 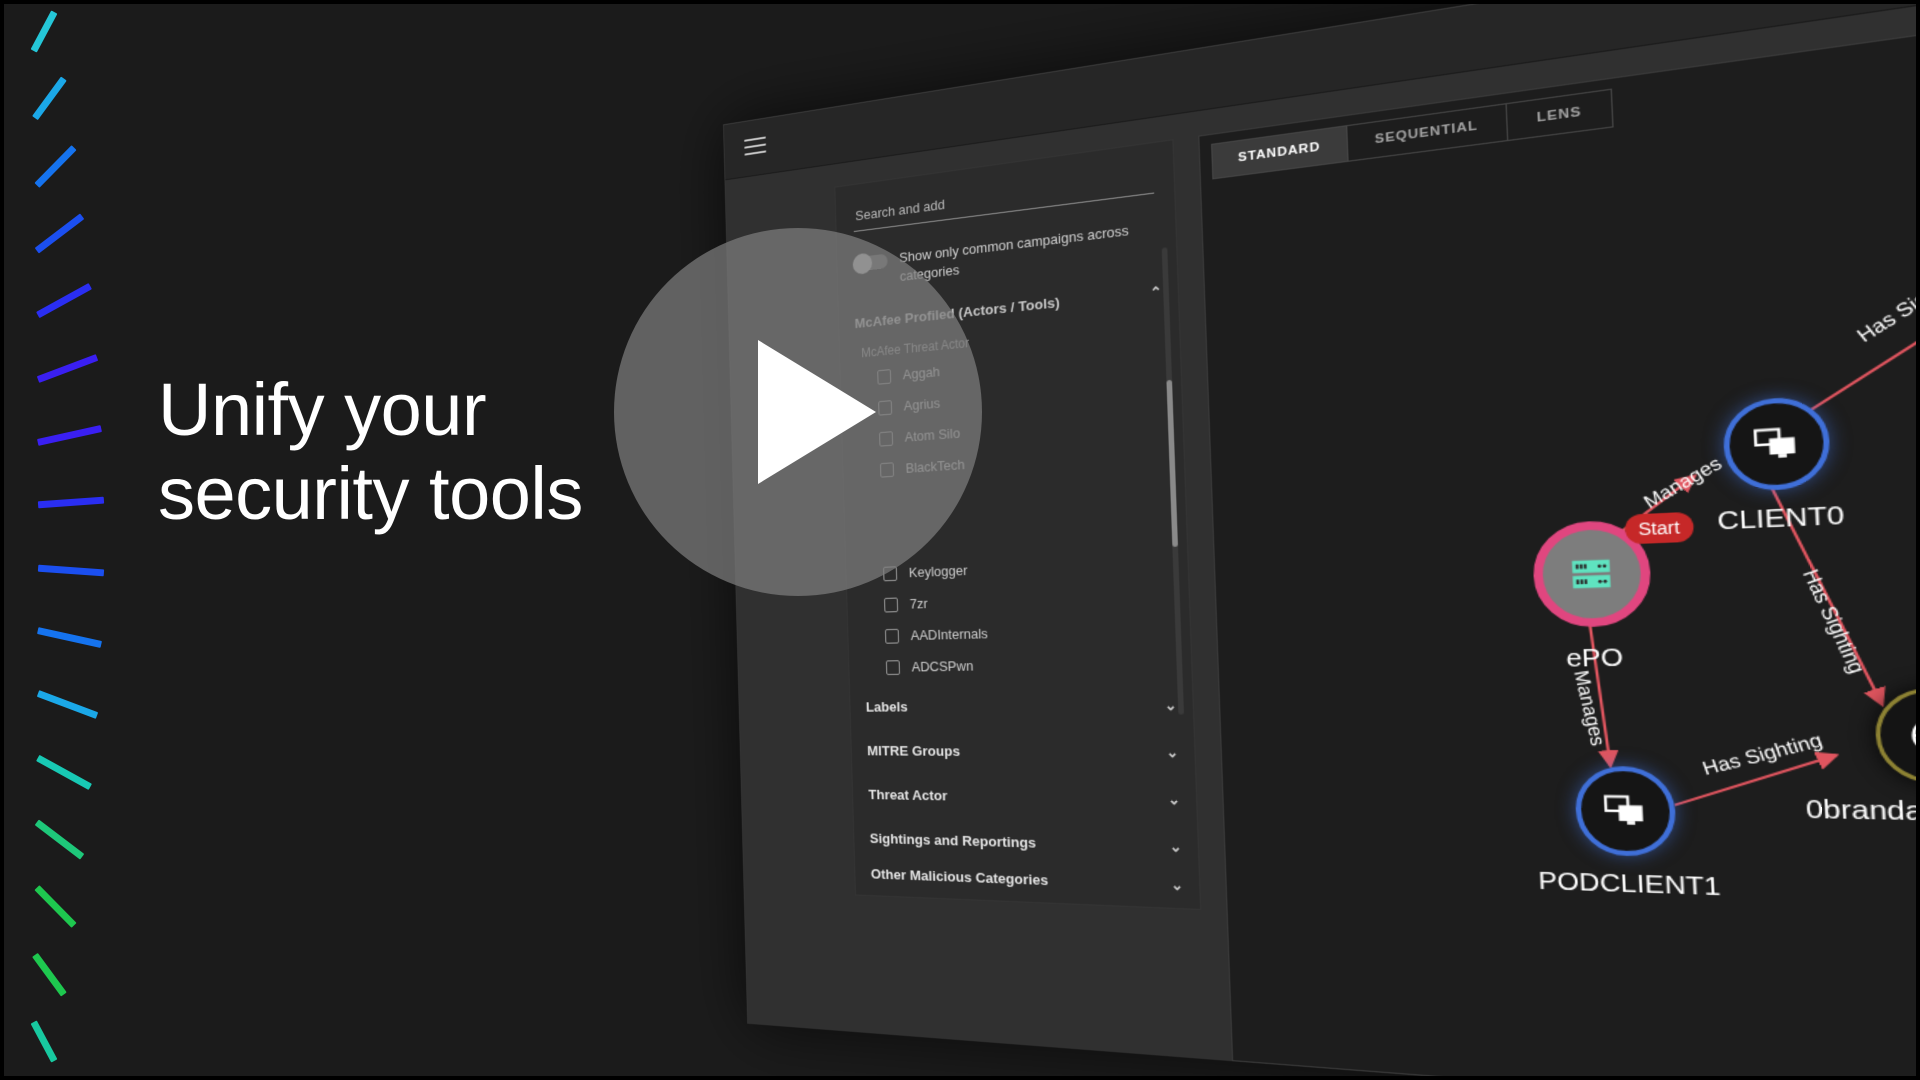 I want to click on checkbox-label: AADInternals, so click(x=949, y=634).